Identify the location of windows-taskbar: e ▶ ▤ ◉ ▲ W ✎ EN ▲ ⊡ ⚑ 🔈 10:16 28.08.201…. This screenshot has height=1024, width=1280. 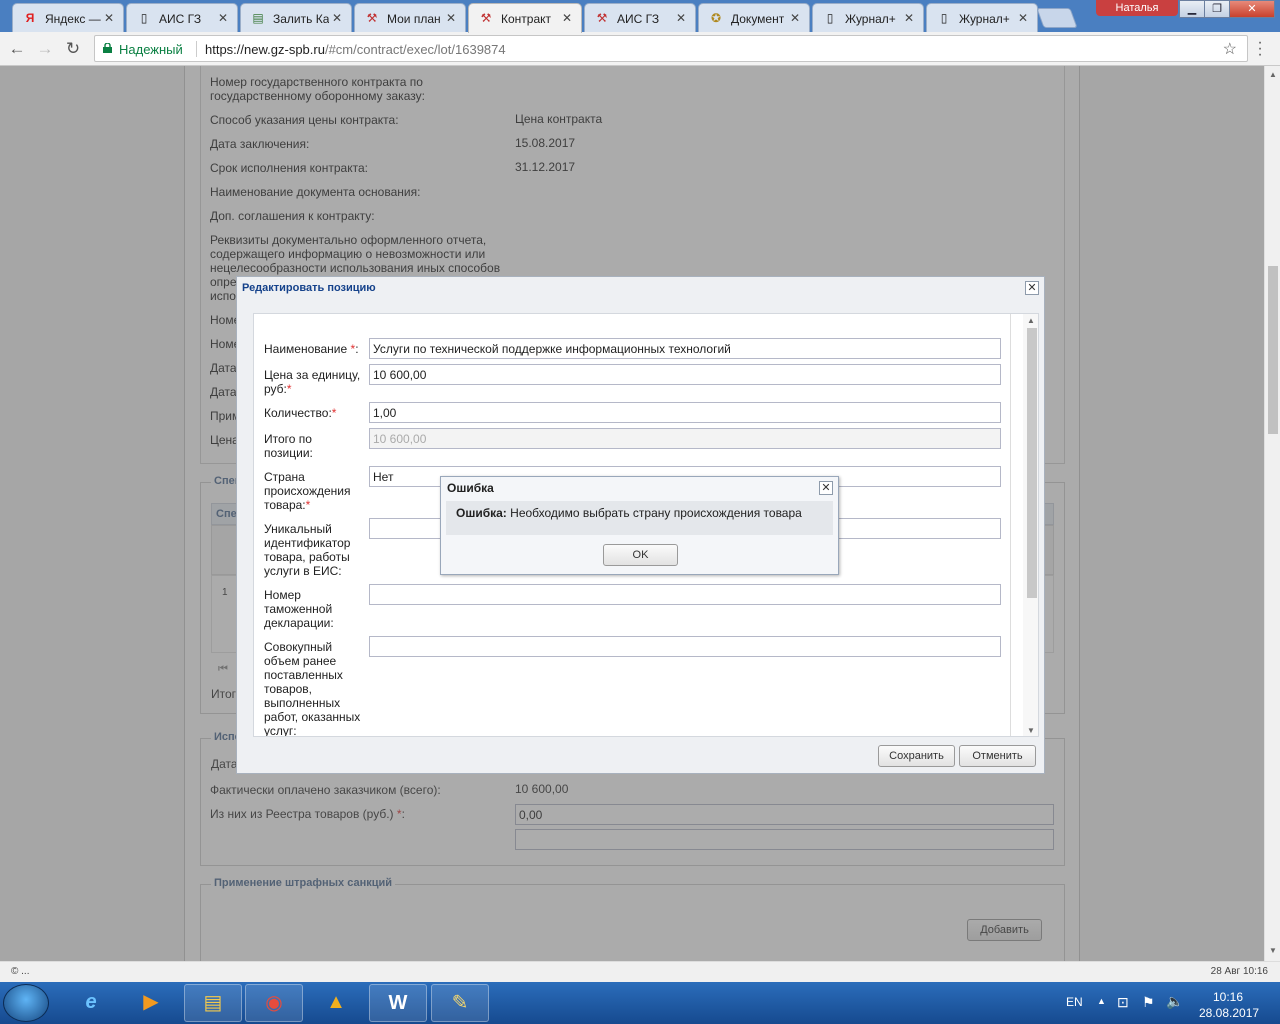
(640, 1003).